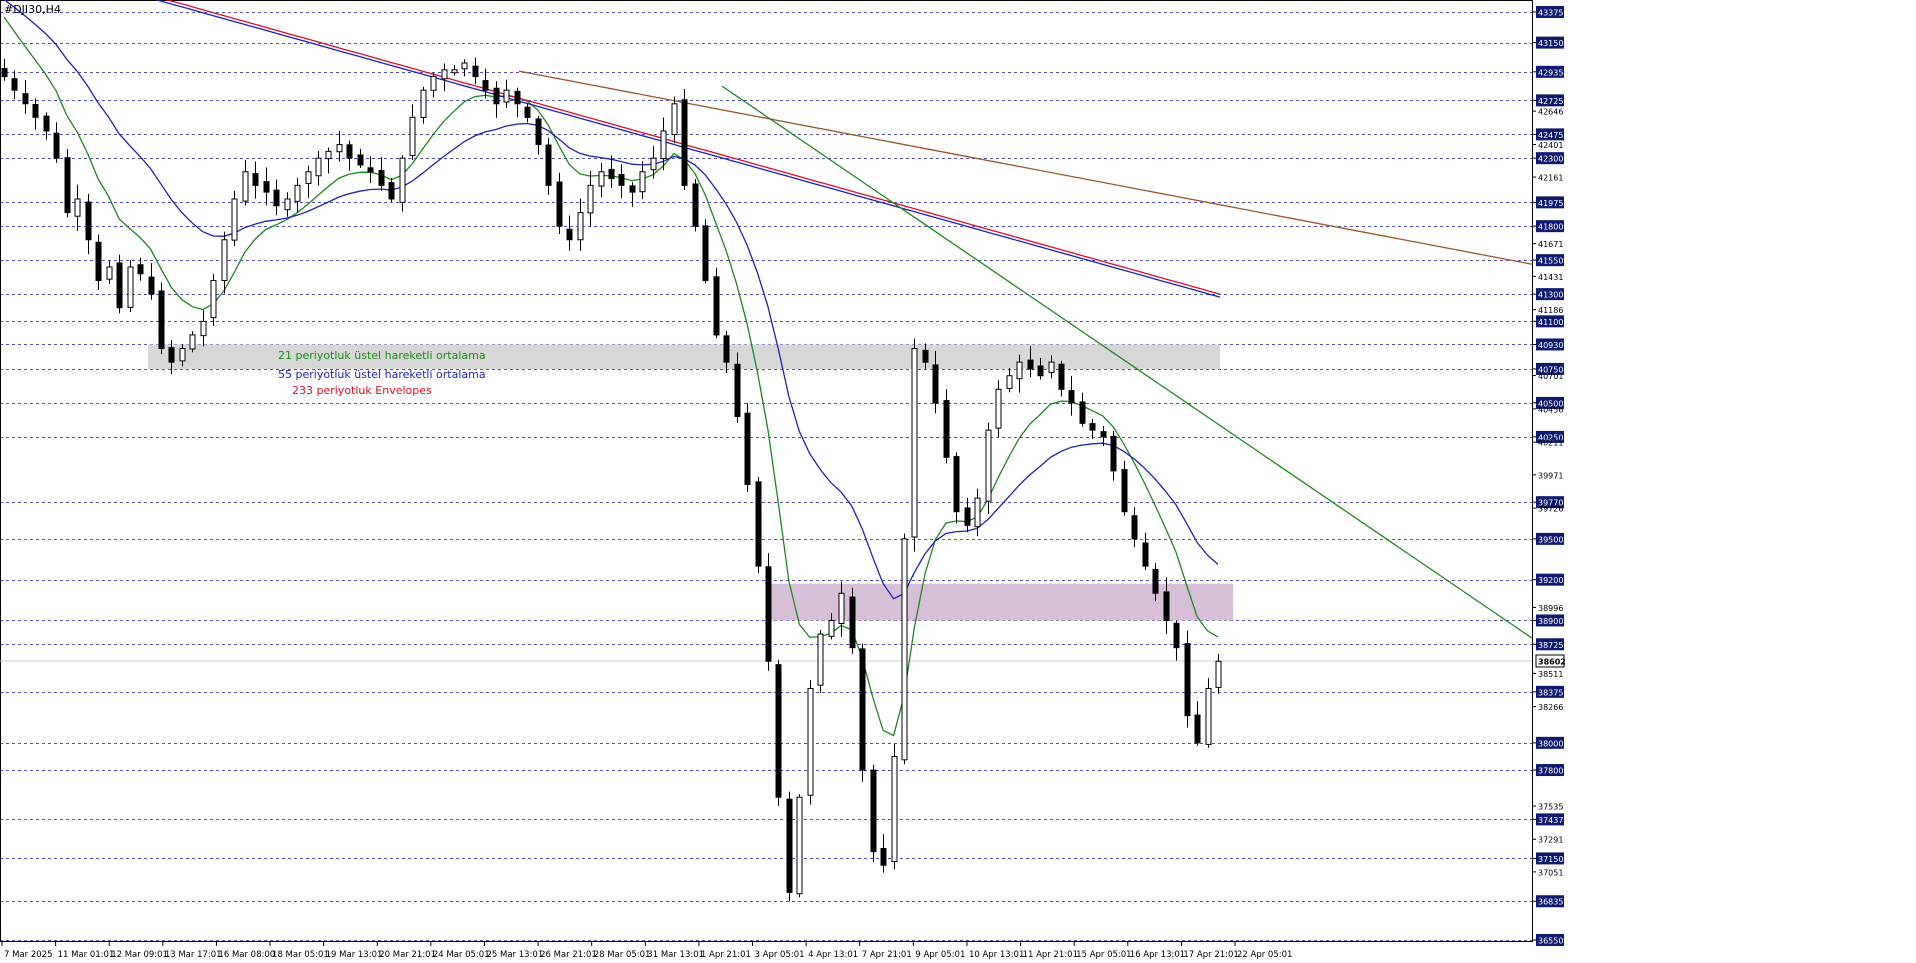 This screenshot has width=1916, height=963. Describe the element at coordinates (833, 955) in the screenshot. I see `time-label: 4 Apr 13:01` at that location.